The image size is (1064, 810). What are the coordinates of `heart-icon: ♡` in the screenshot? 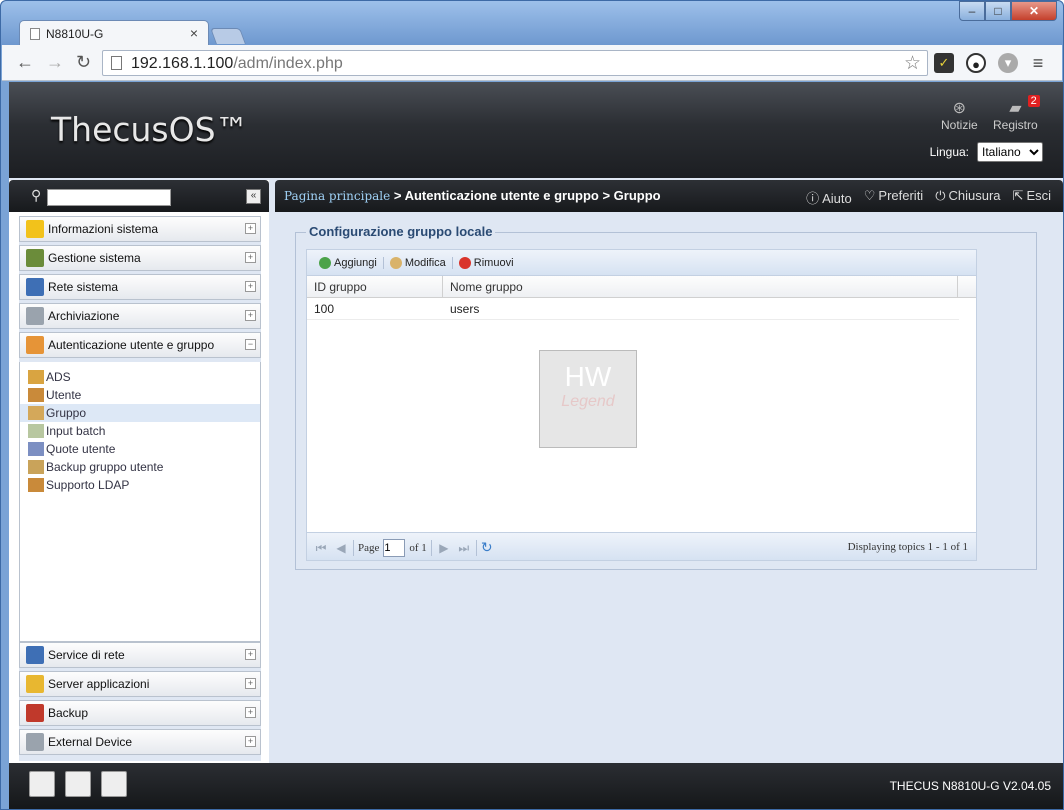 It's located at (869, 195).